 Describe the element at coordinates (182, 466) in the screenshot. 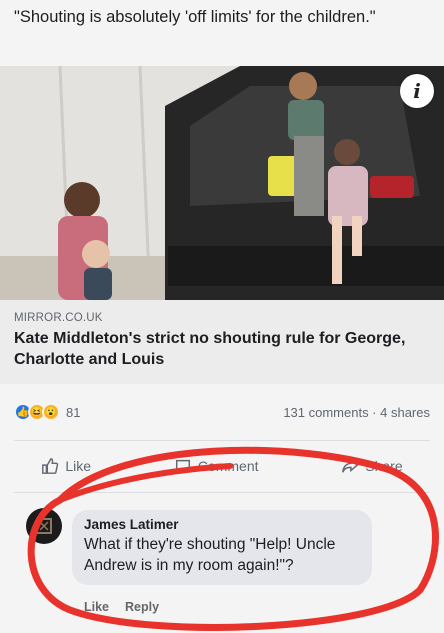

I see `comment-icon` at that location.